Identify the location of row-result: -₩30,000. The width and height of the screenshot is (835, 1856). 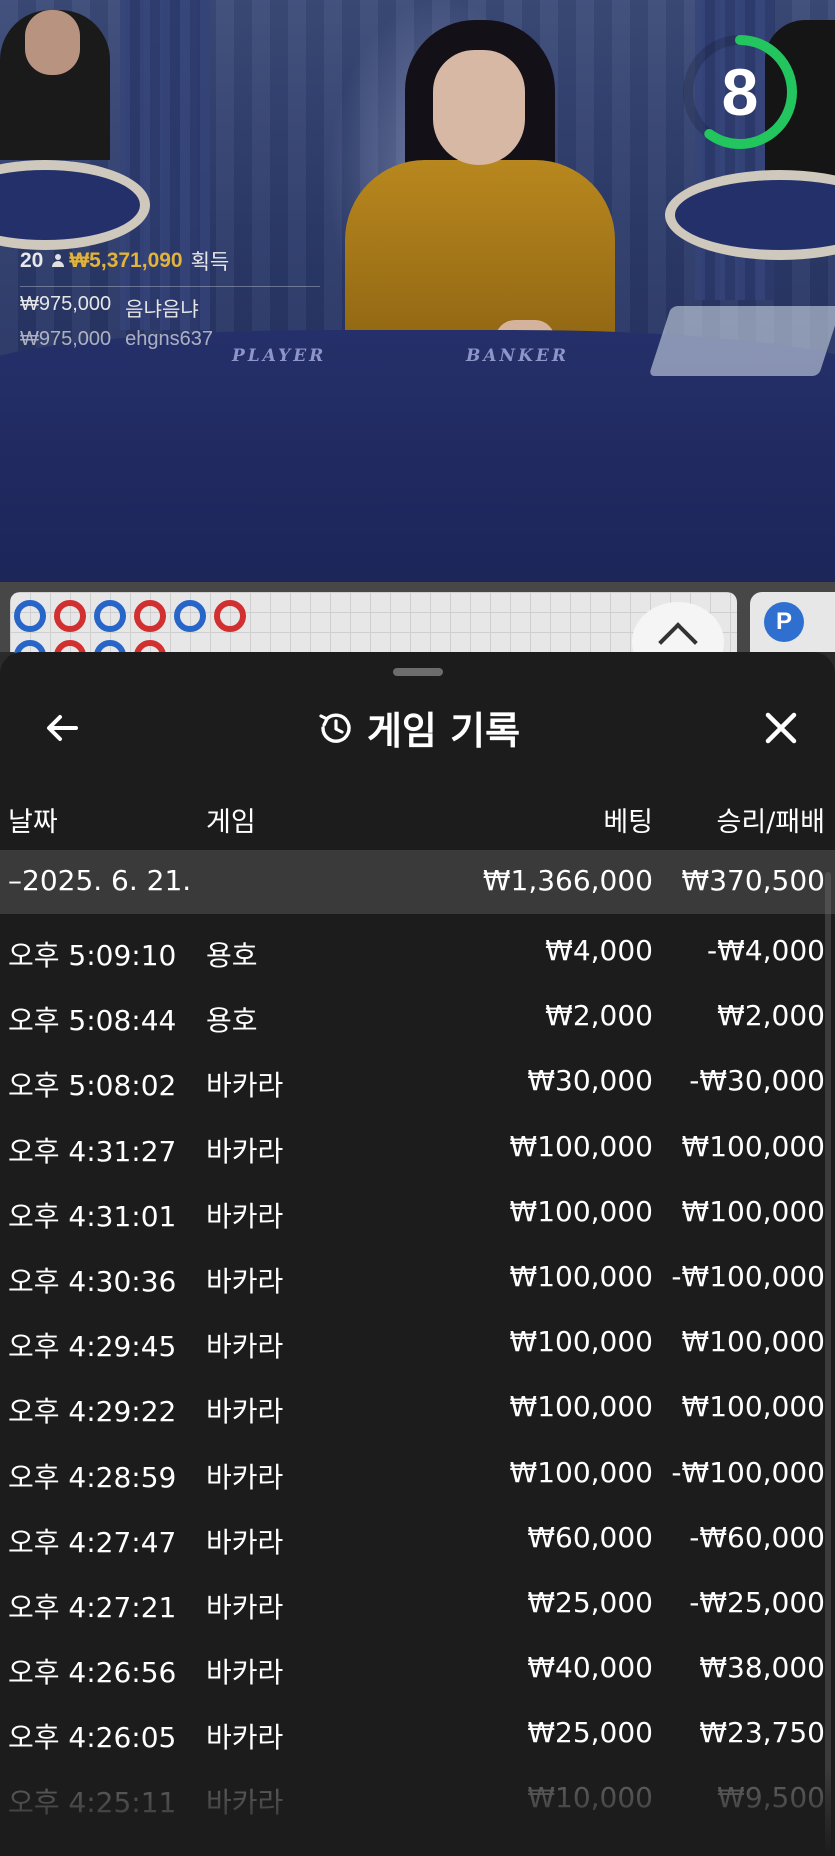
(757, 1081).